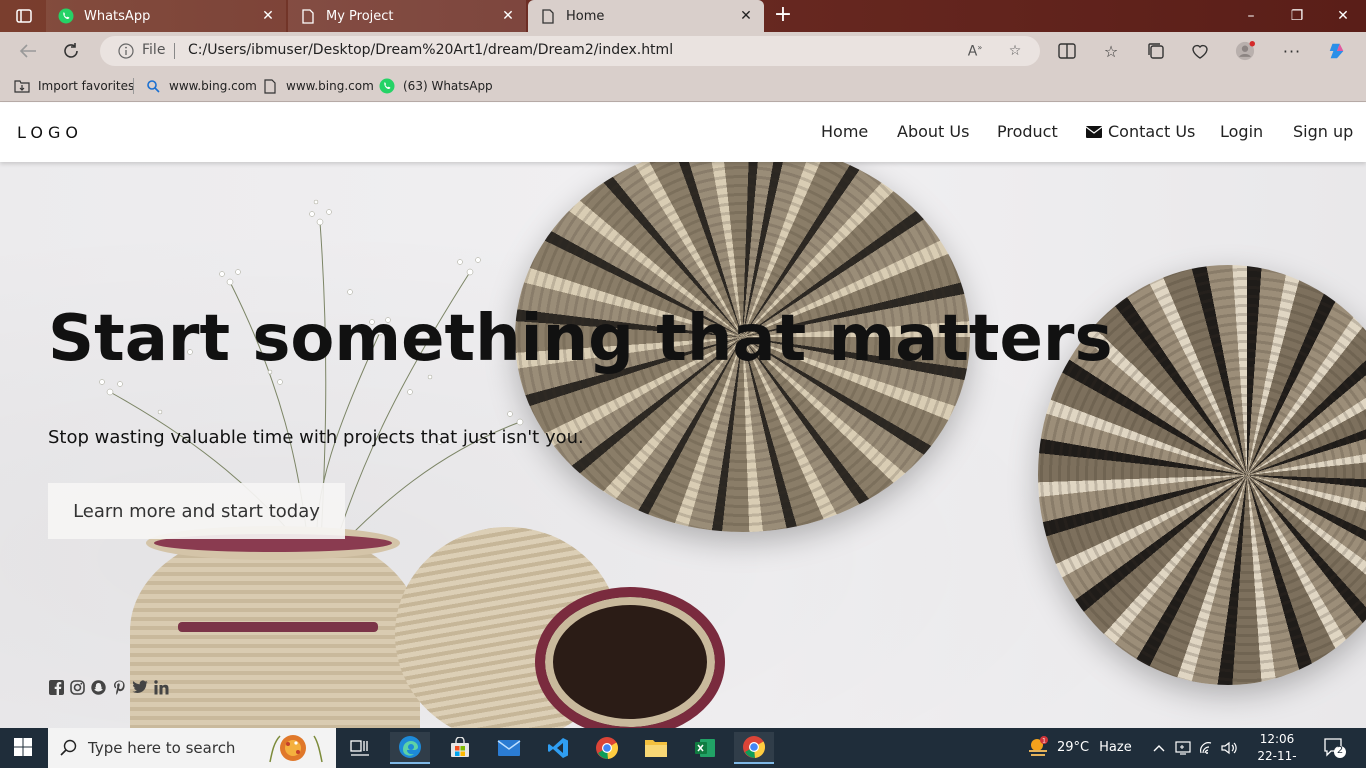 This screenshot has height=768, width=1366. What do you see at coordinates (296, 749) in the screenshot?
I see `search-highlight-icon` at bounding box center [296, 749].